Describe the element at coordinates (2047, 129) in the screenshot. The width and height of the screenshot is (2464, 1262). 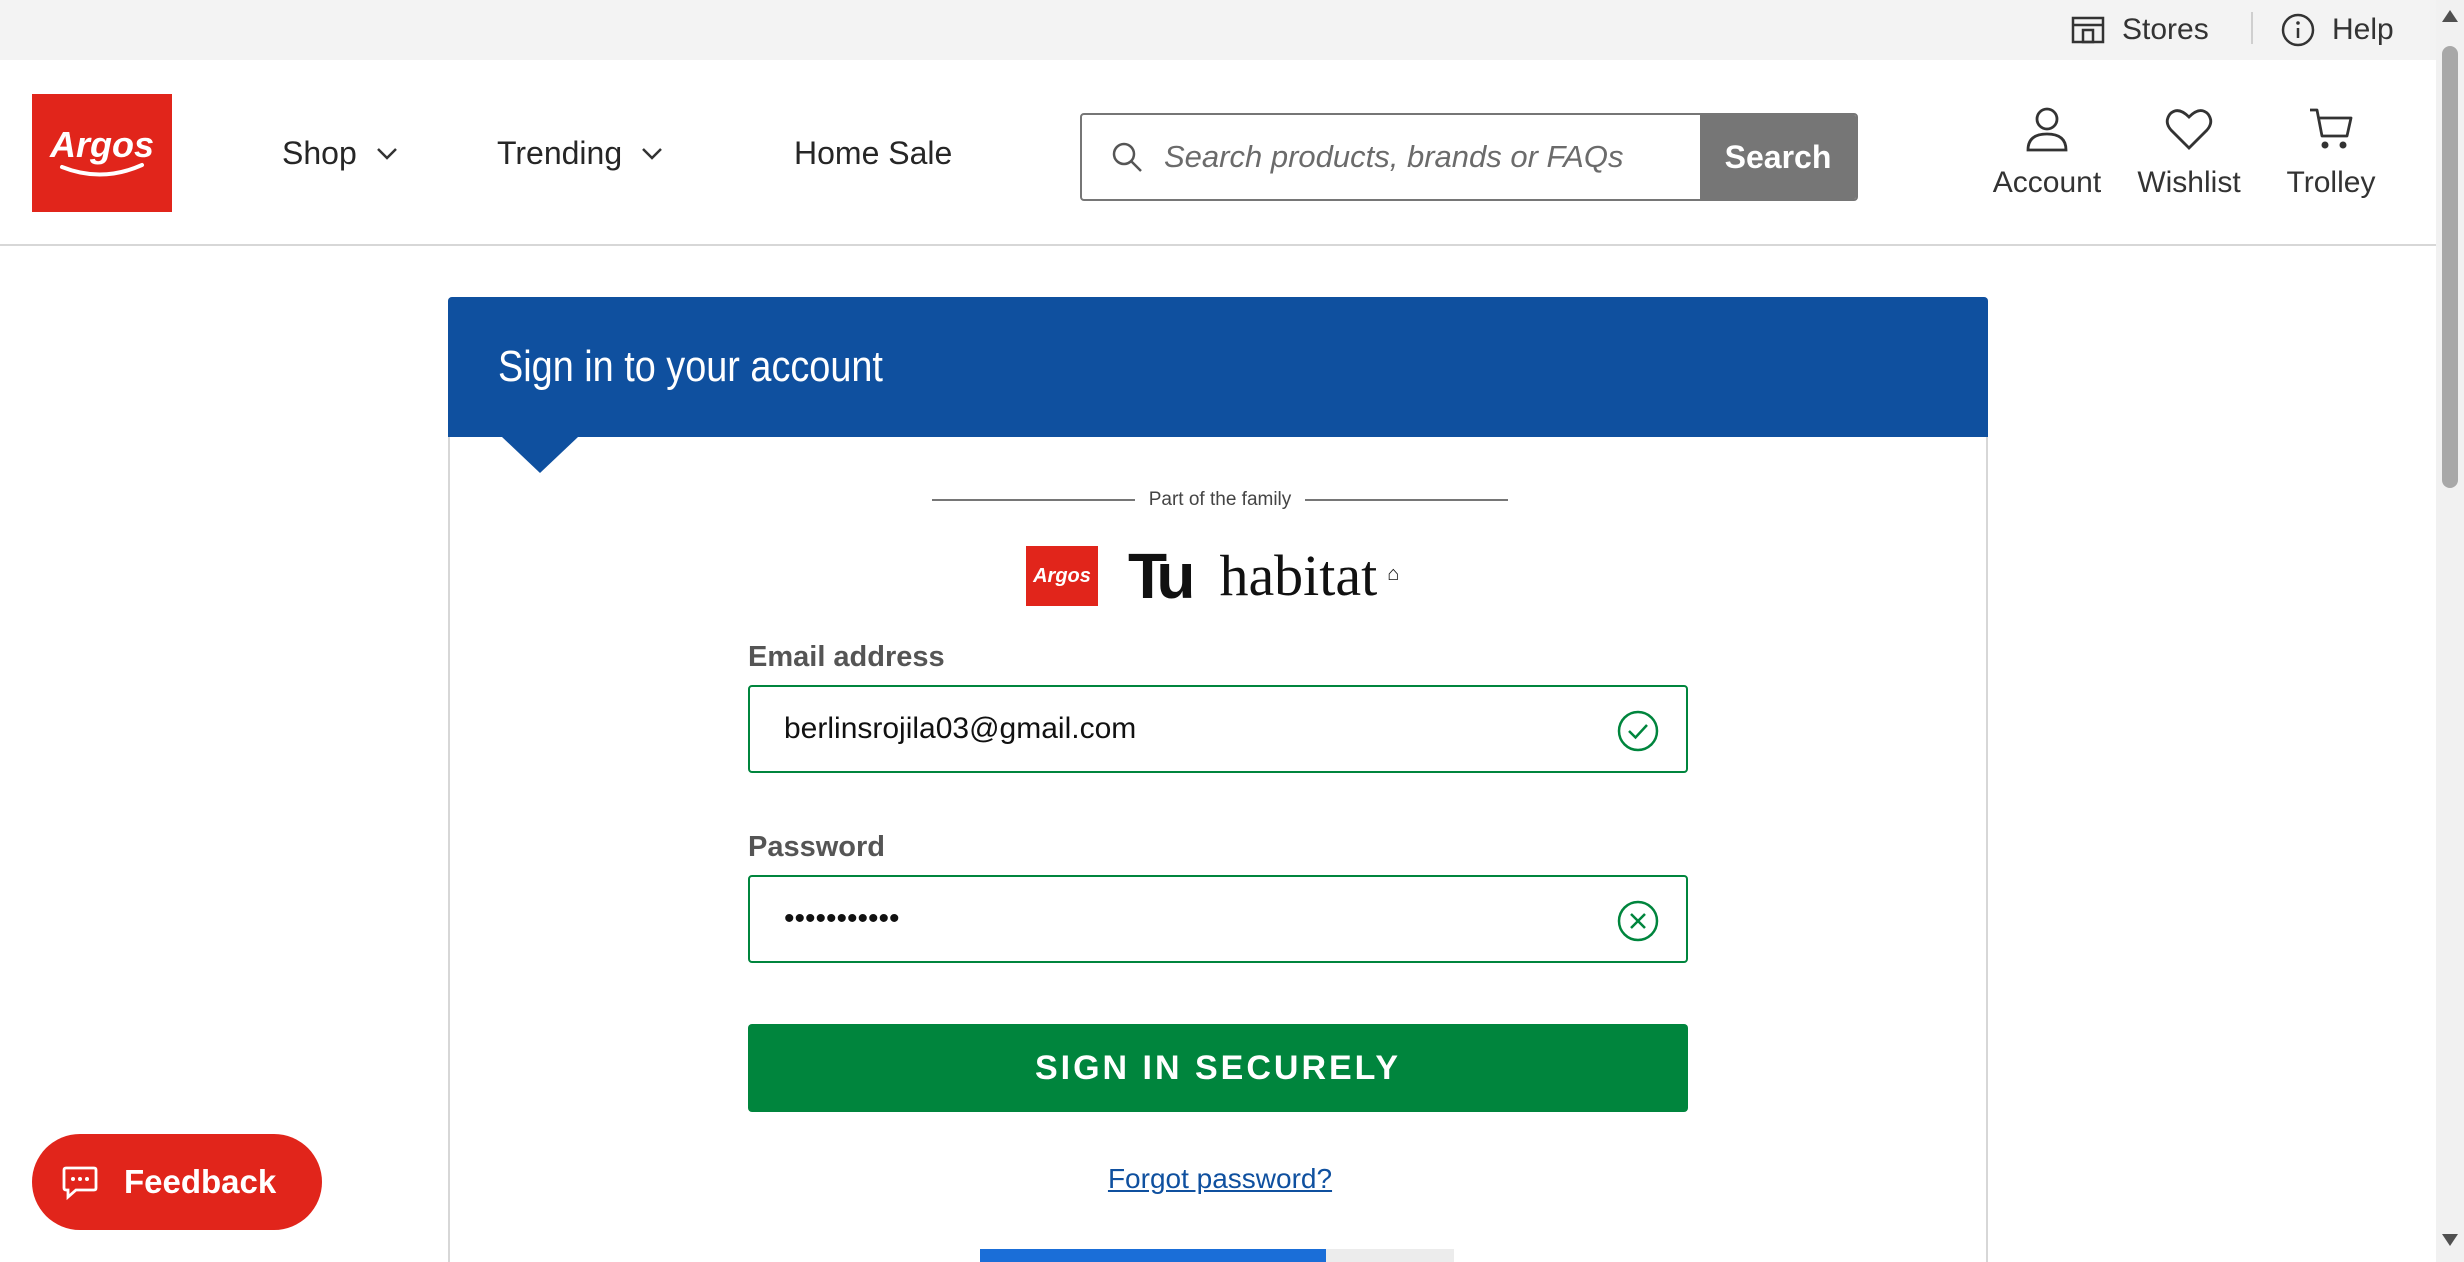
I see `user-icon` at that location.